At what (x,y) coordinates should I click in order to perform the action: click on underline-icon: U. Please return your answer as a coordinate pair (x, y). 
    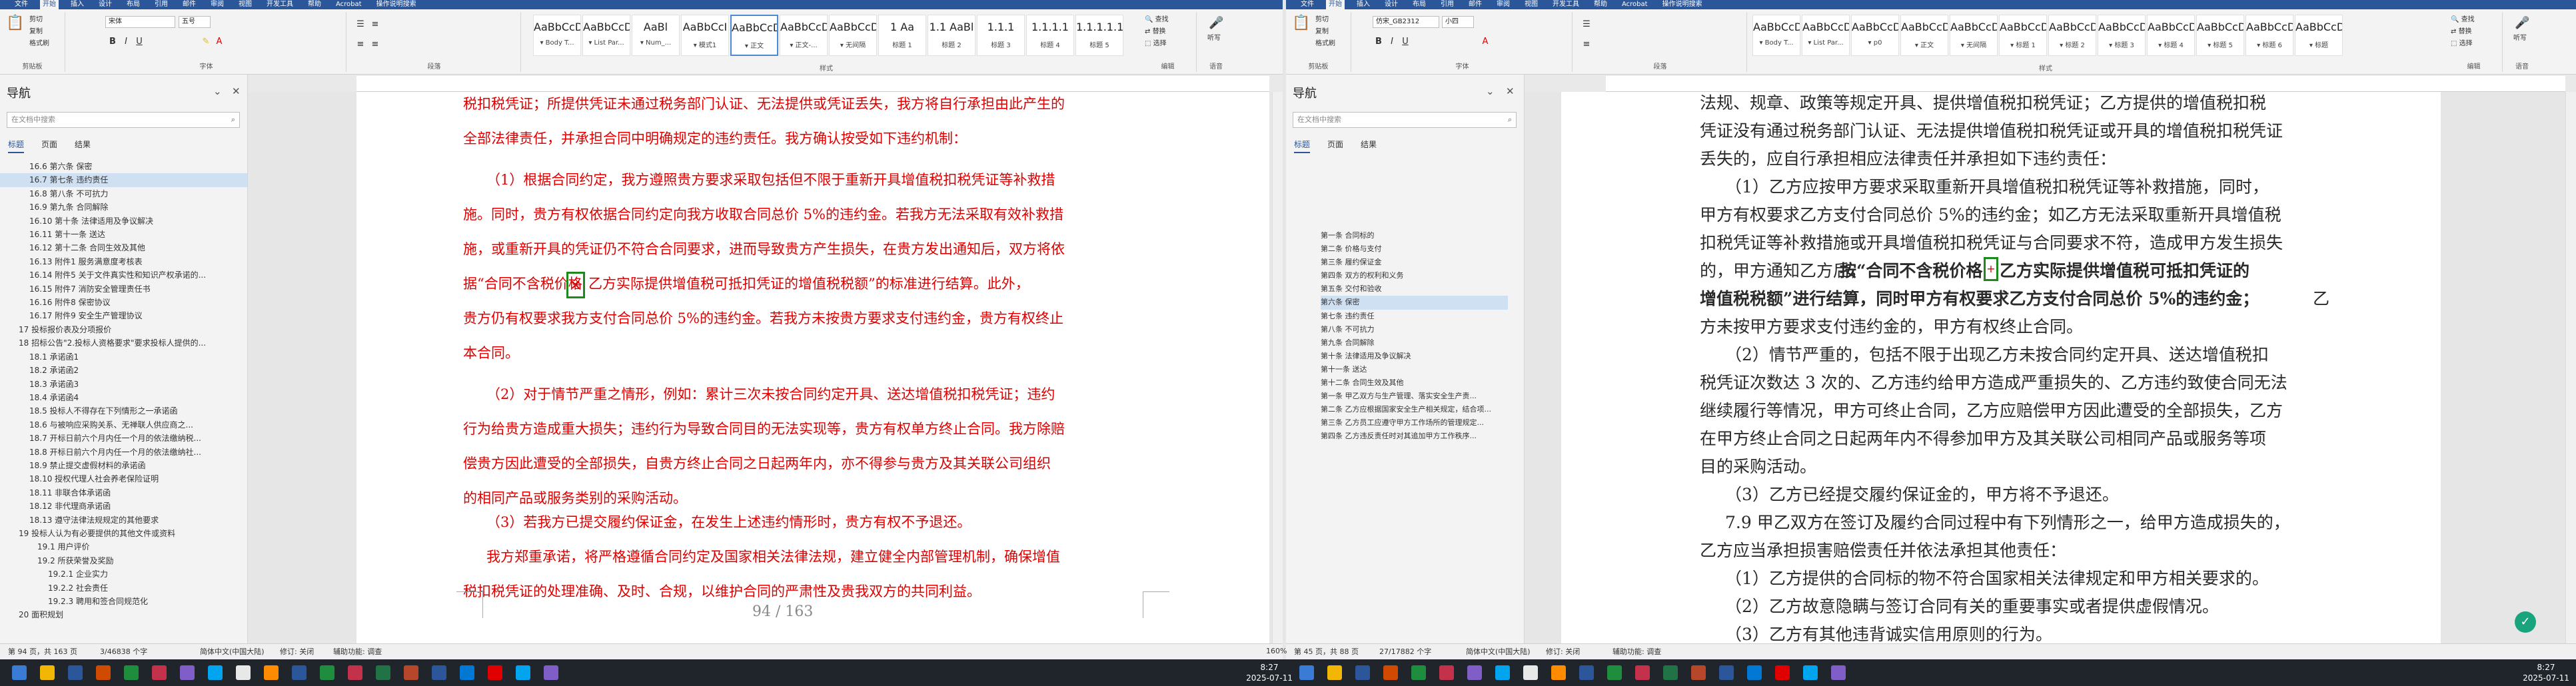
    Looking at the image, I should click on (139, 42).